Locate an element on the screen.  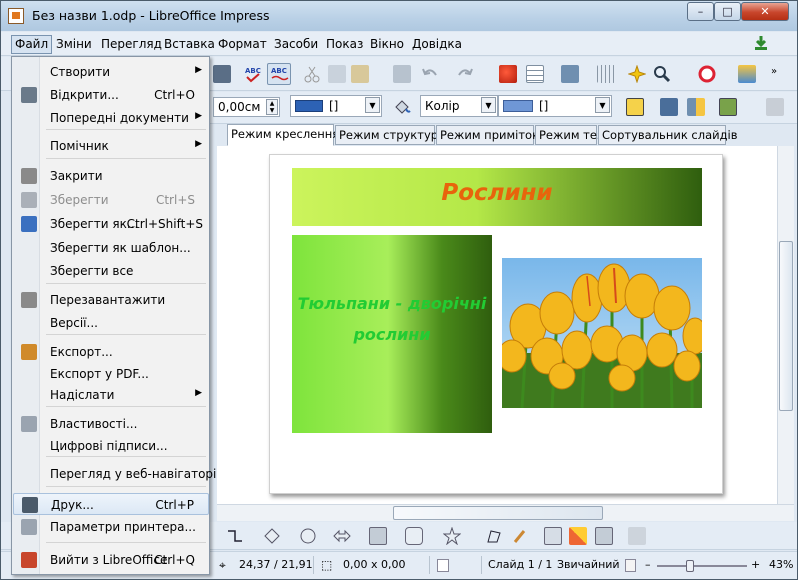
menu-format: Формат is located at coordinates (242, 44).